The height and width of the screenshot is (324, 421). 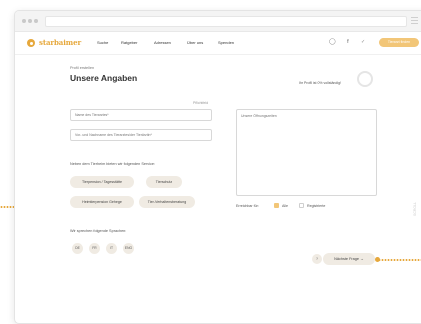 I want to click on nav-link-ratgeber: Ratgeber, so click(x=129, y=42).